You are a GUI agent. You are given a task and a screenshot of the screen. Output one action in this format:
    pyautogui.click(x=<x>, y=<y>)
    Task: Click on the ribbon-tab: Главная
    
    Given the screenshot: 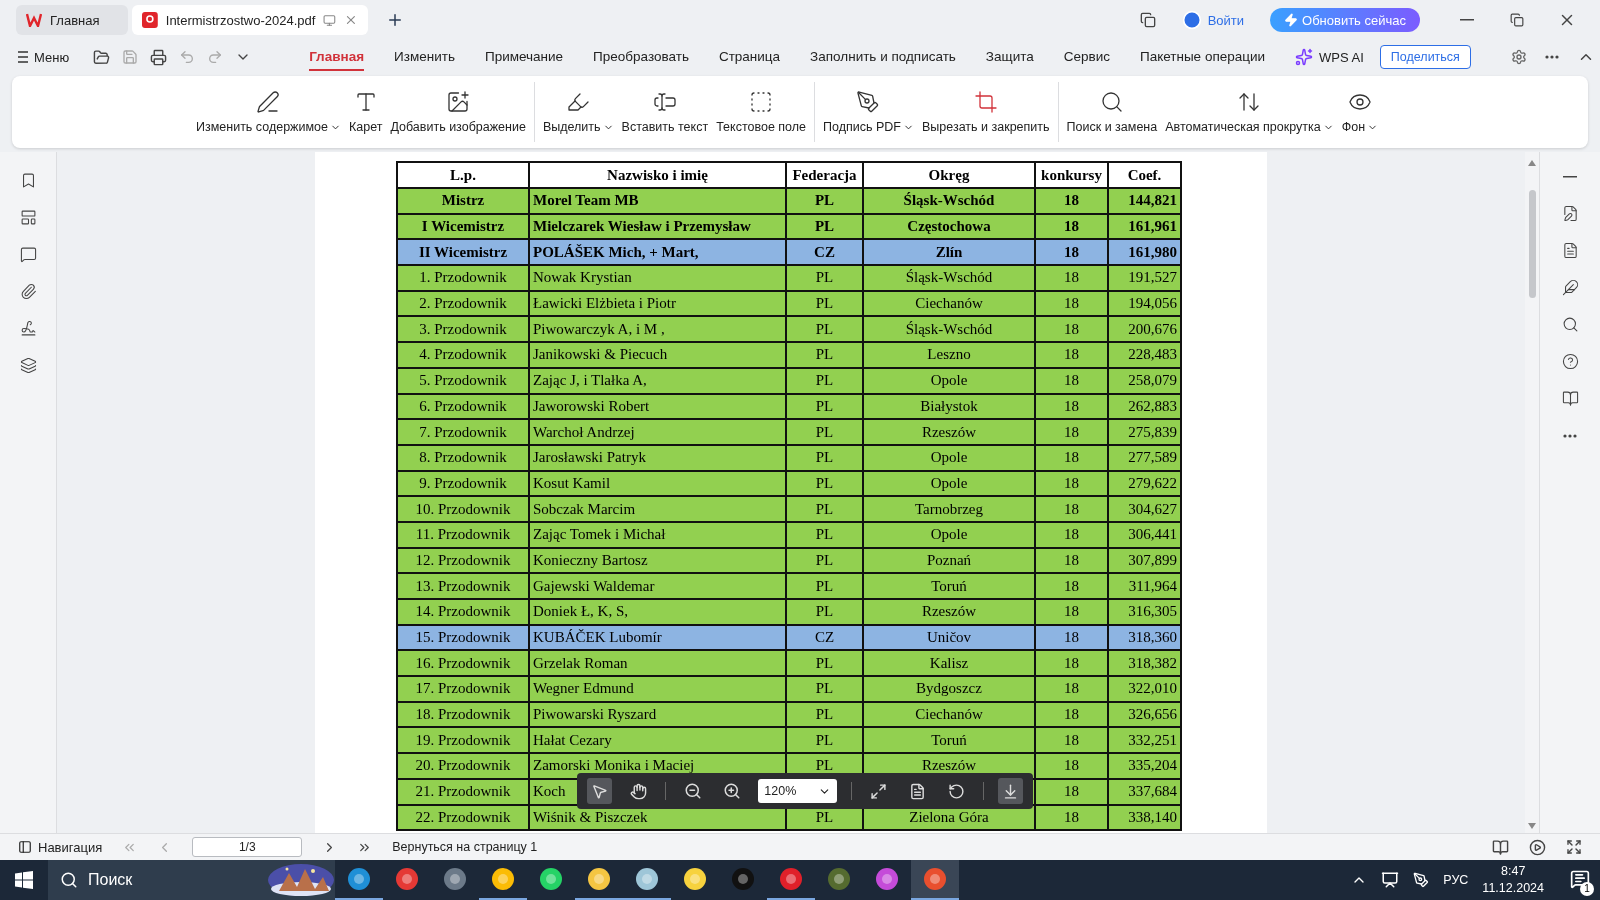 What is the action you would take?
    pyautogui.click(x=337, y=57)
    